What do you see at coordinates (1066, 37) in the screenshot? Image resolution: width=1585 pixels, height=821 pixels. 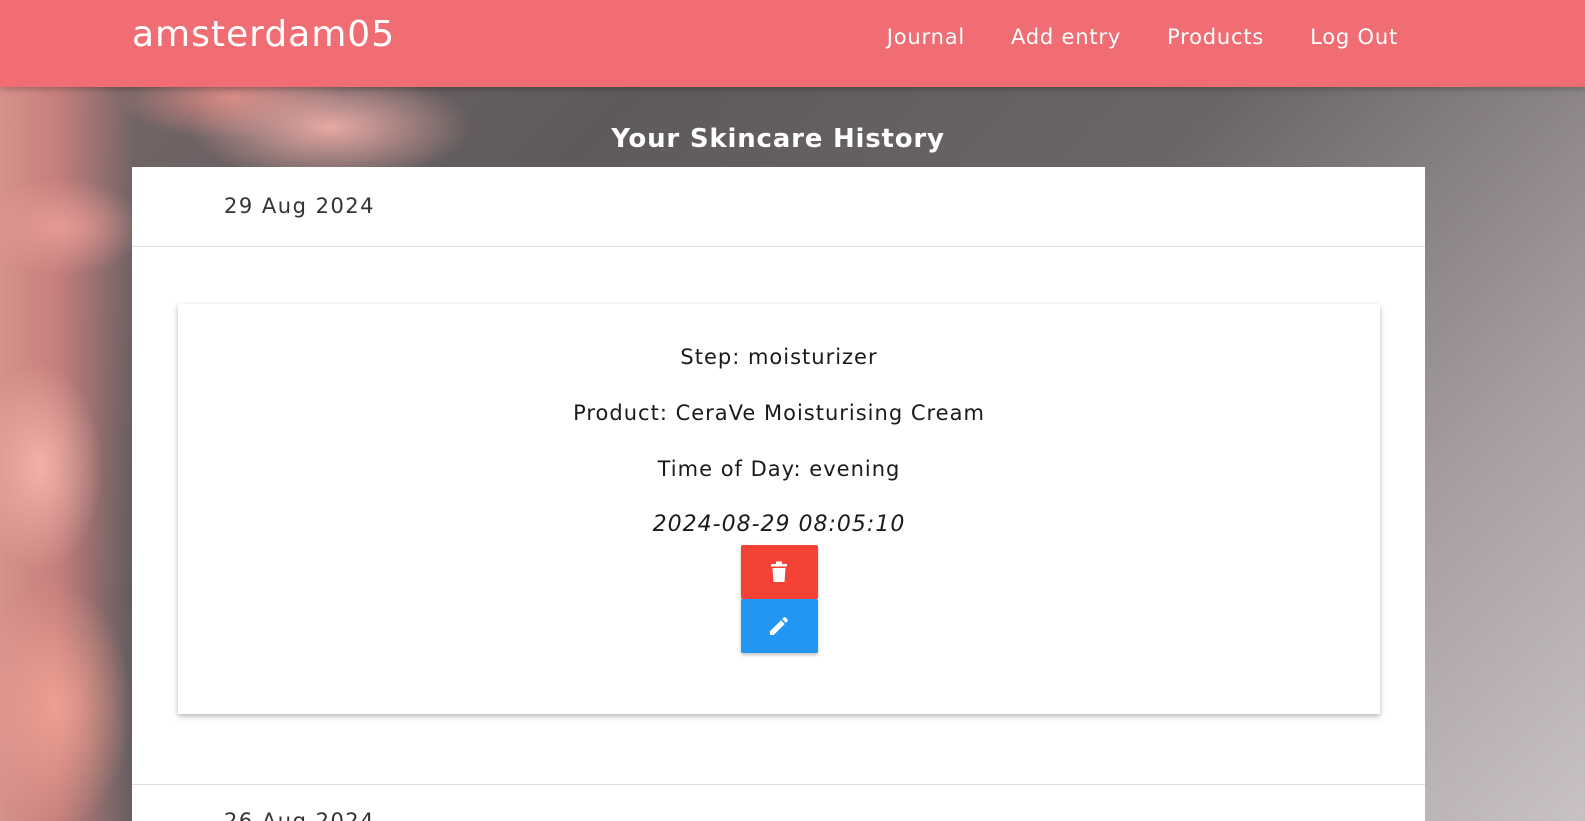 I see `nav-link-add-entry: Add entry` at bounding box center [1066, 37].